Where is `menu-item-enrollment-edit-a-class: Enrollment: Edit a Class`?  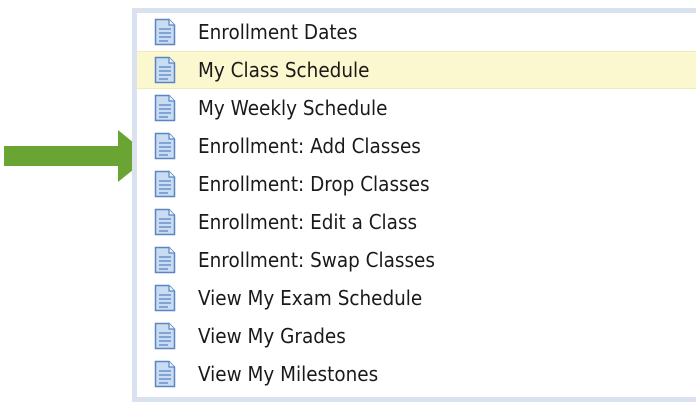
menu-item-enrollment-edit-a-class: Enrollment: Edit a Class is located at coordinates (416, 222).